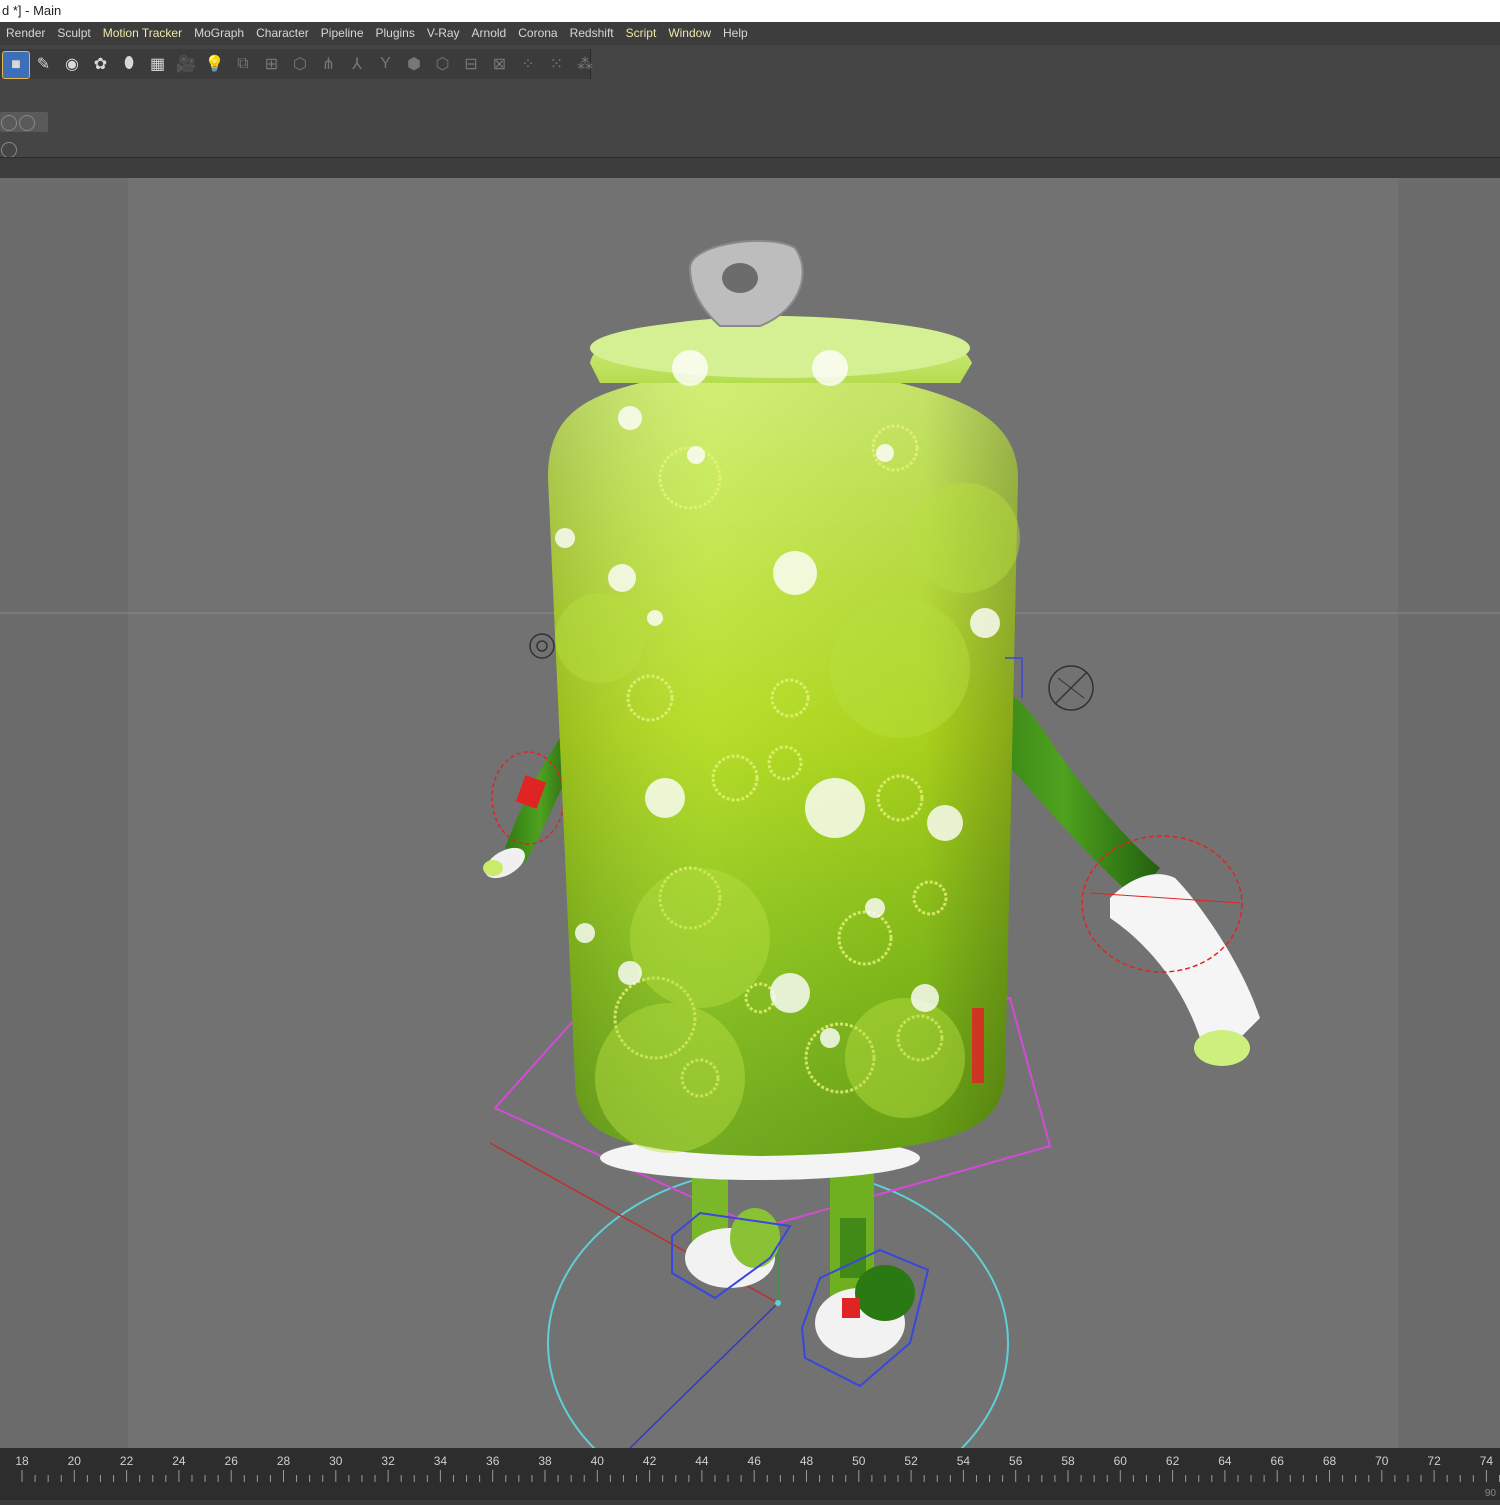 Image resolution: width=1500 pixels, height=1505 pixels. What do you see at coordinates (1225, 1461) in the screenshot?
I see `timeline-tick-label: 64` at bounding box center [1225, 1461].